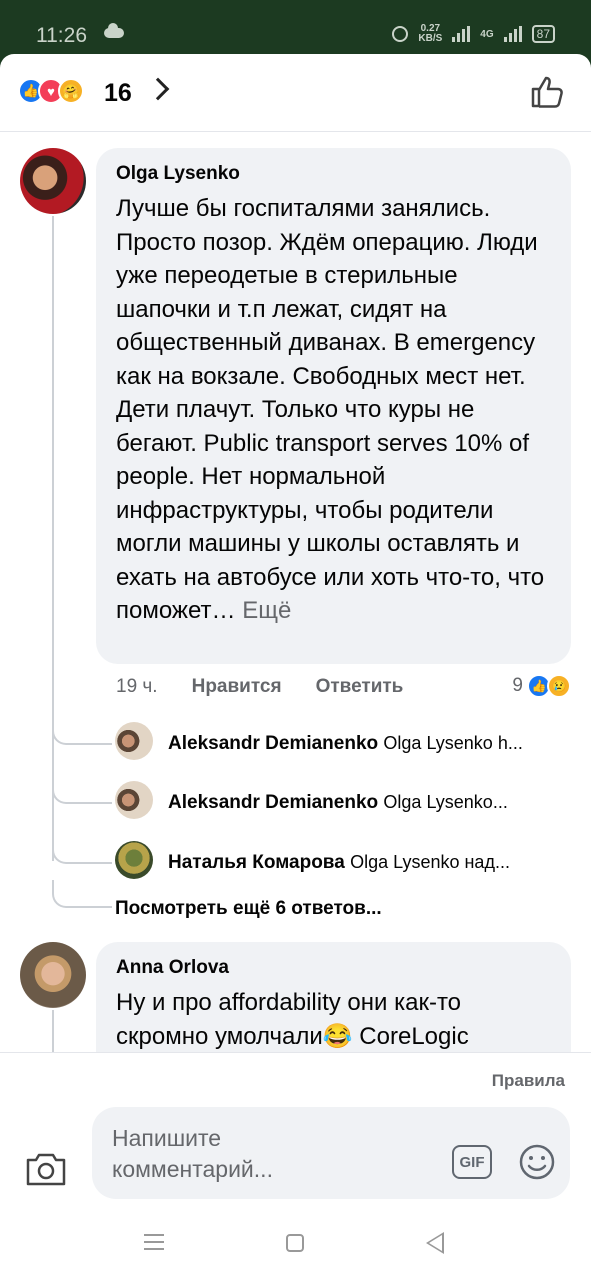 This screenshot has width=591, height=1280. Describe the element at coordinates (137, 686) in the screenshot. I see `comment-time: 19 ч.` at that location.